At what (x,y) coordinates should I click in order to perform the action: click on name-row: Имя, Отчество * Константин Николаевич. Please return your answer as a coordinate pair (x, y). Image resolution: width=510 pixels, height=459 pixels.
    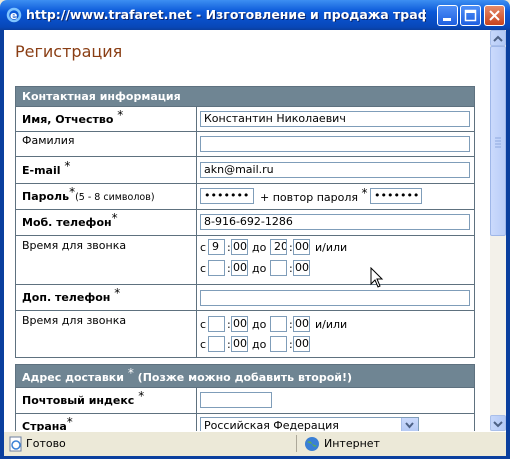
    Looking at the image, I should click on (245, 119).